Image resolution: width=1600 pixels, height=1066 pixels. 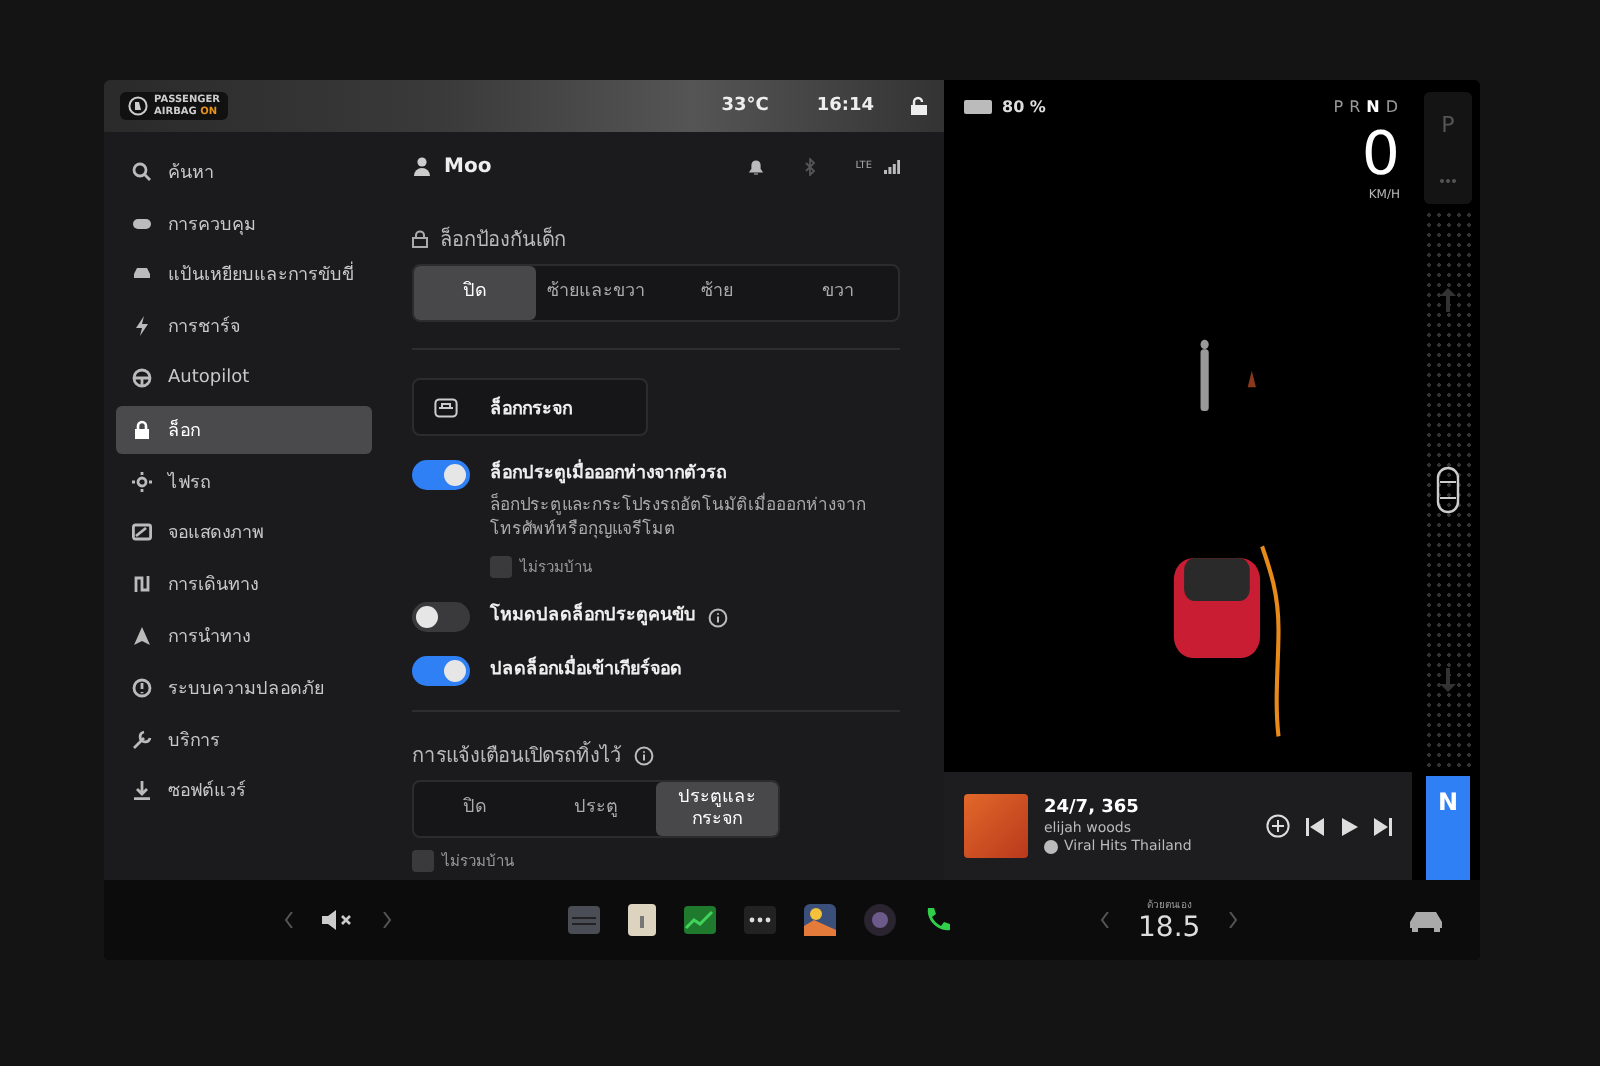 I want to click on segment-option: ประตู, so click(x=596, y=809).